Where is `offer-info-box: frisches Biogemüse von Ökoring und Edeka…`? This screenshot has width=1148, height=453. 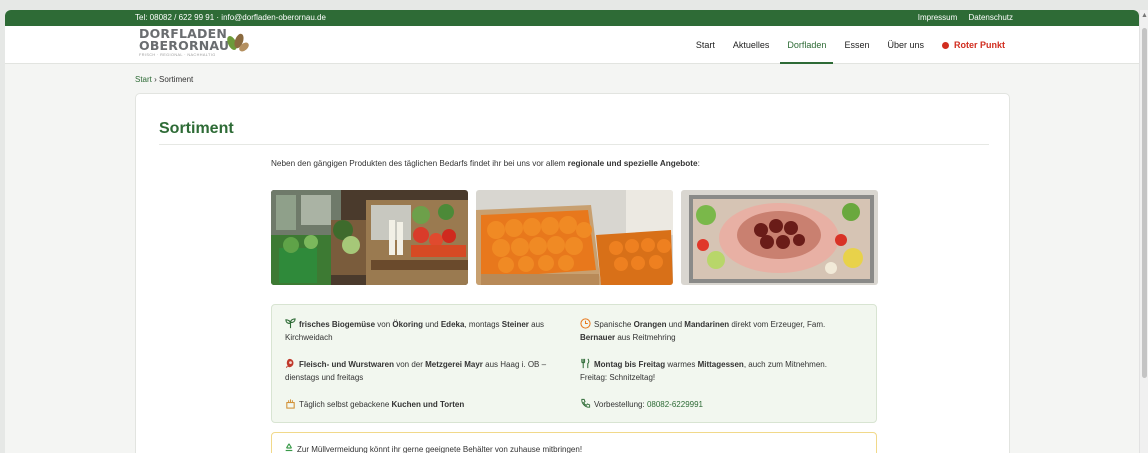 offer-info-box: frisches Biogemüse von Ökoring und Edeka… is located at coordinates (574, 363).